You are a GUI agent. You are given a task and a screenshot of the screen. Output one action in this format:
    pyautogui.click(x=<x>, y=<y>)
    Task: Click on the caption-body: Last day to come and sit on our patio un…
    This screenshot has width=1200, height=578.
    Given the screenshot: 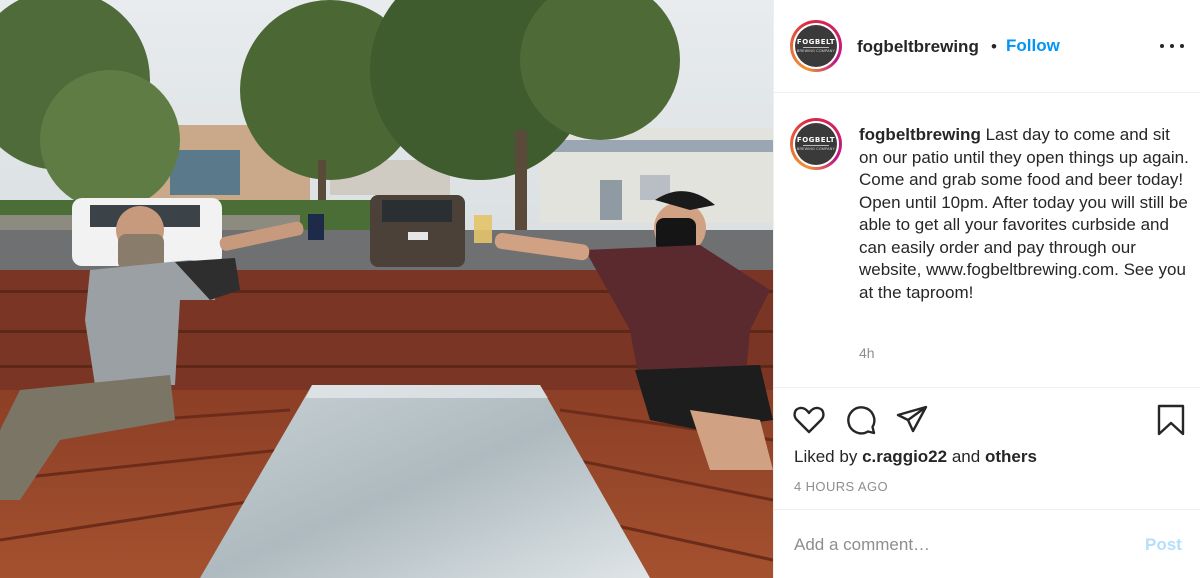 What is the action you would take?
    pyautogui.click(x=1024, y=213)
    